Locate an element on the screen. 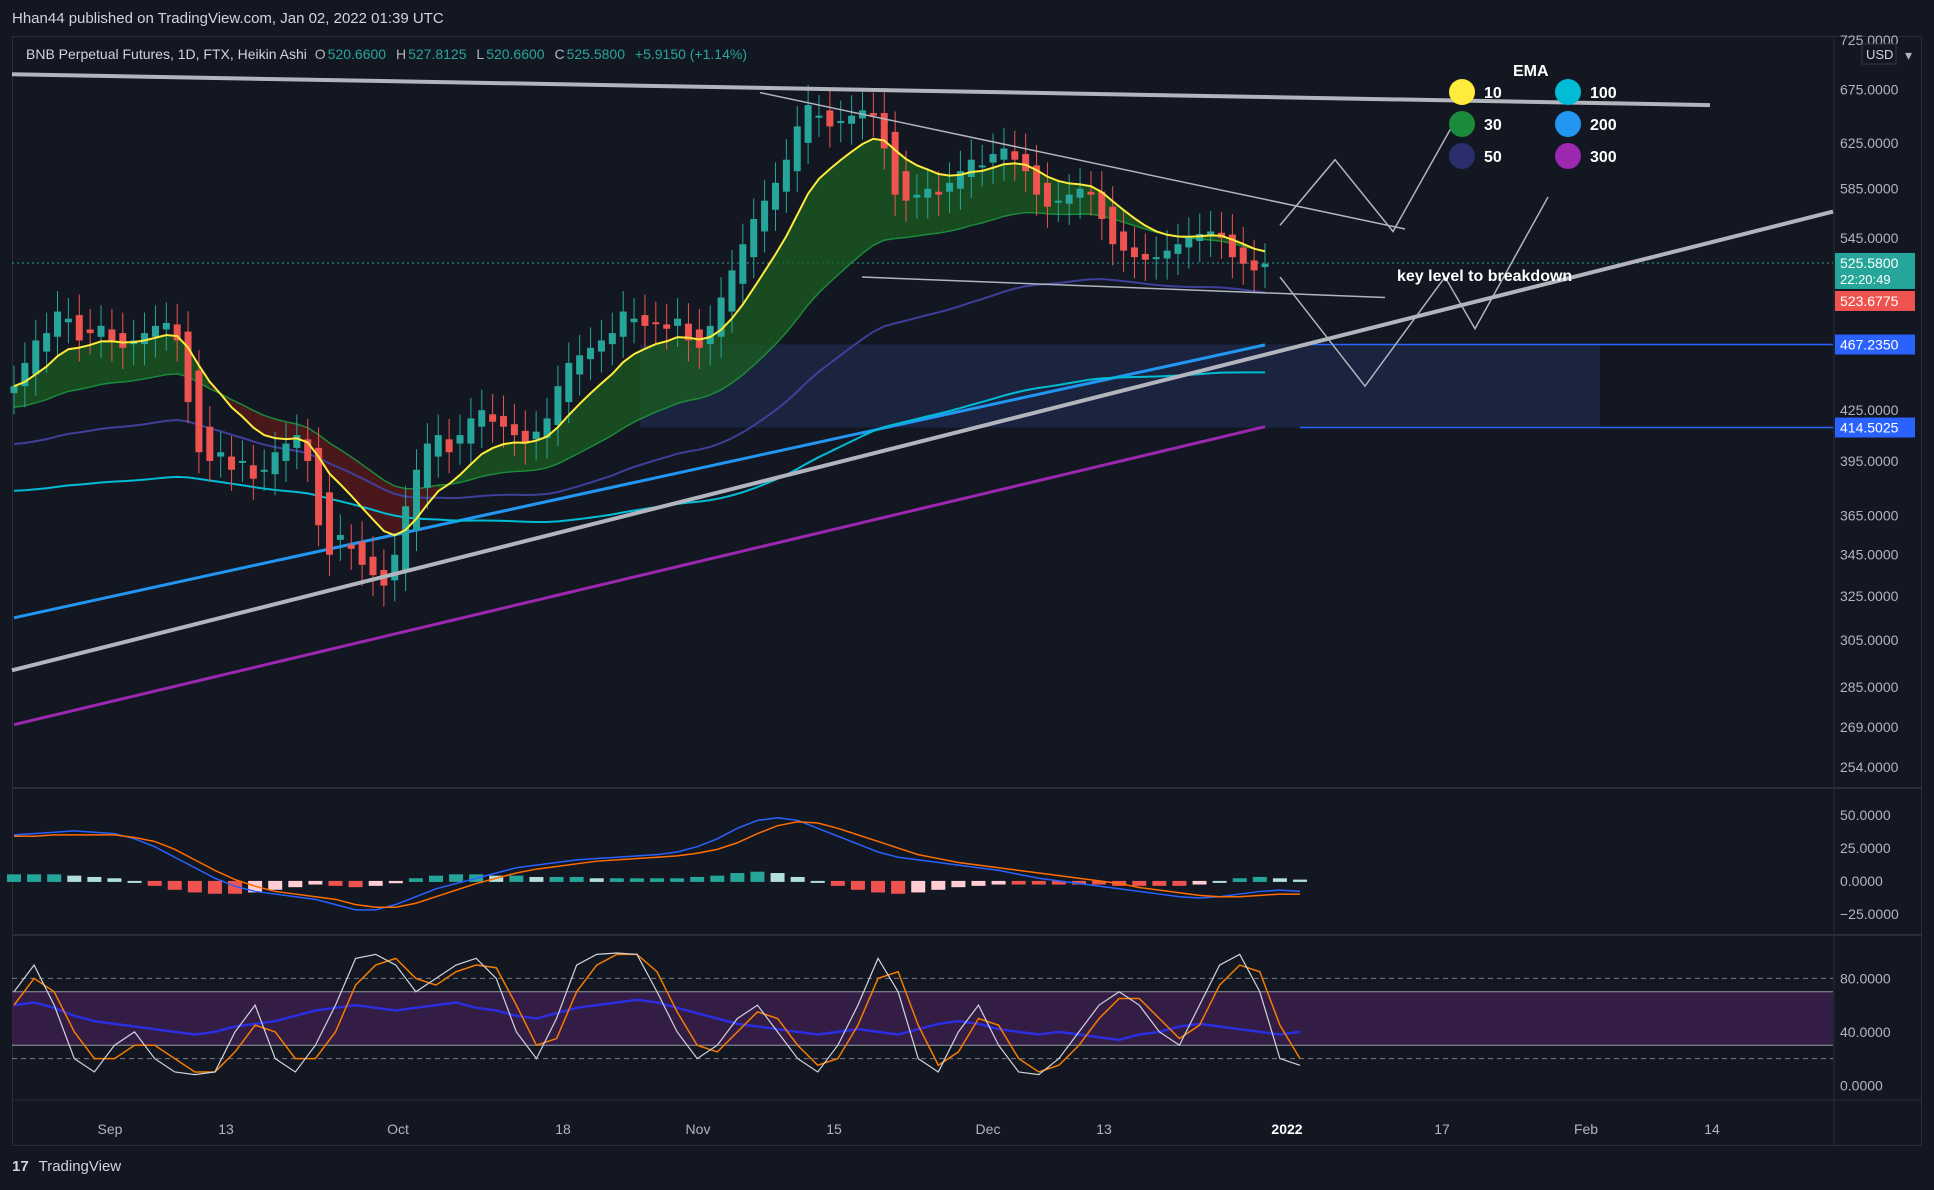  price-tick-label: 345.0000 is located at coordinates (1869, 555).